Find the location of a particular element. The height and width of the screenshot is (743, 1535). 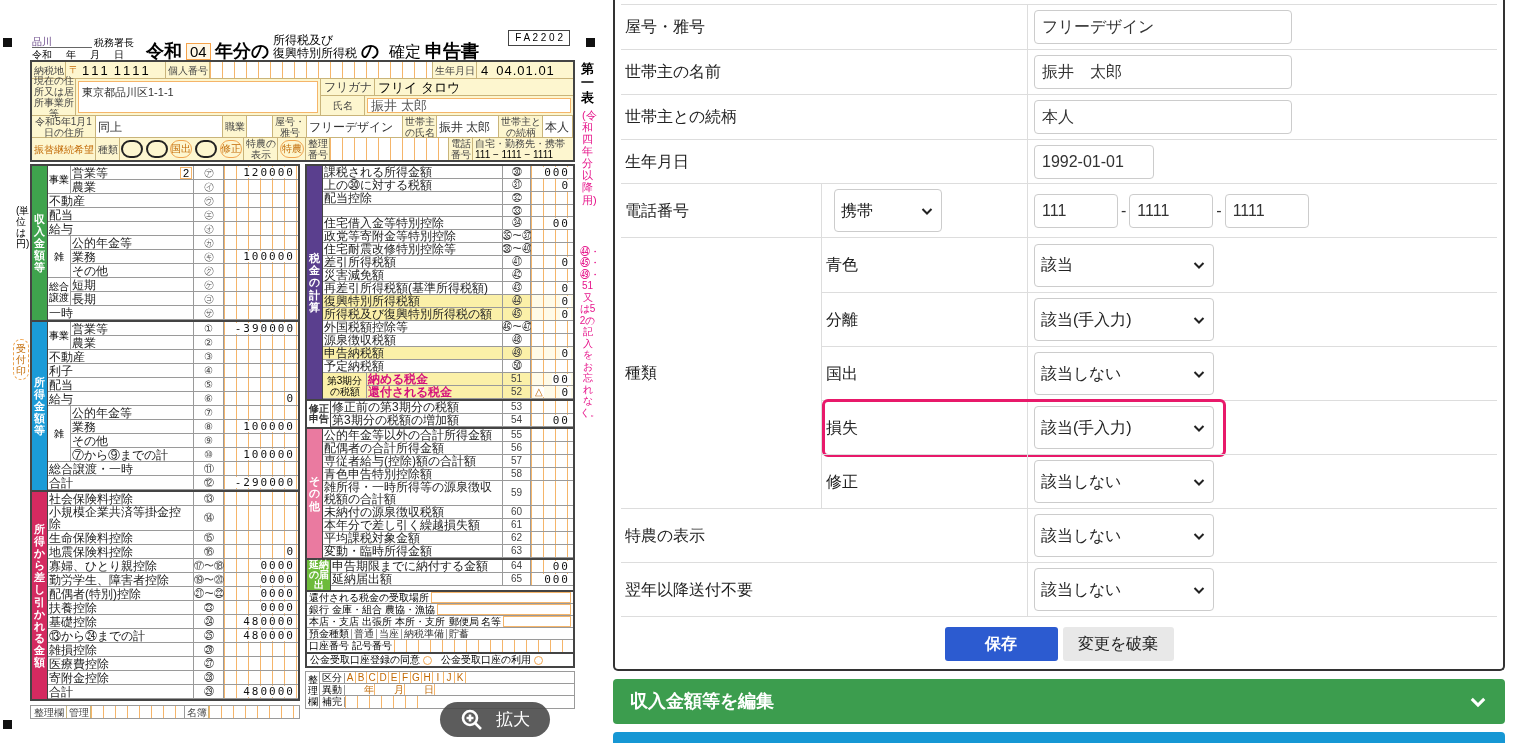

discard-button: 変更を破棄 is located at coordinates (1118, 644).